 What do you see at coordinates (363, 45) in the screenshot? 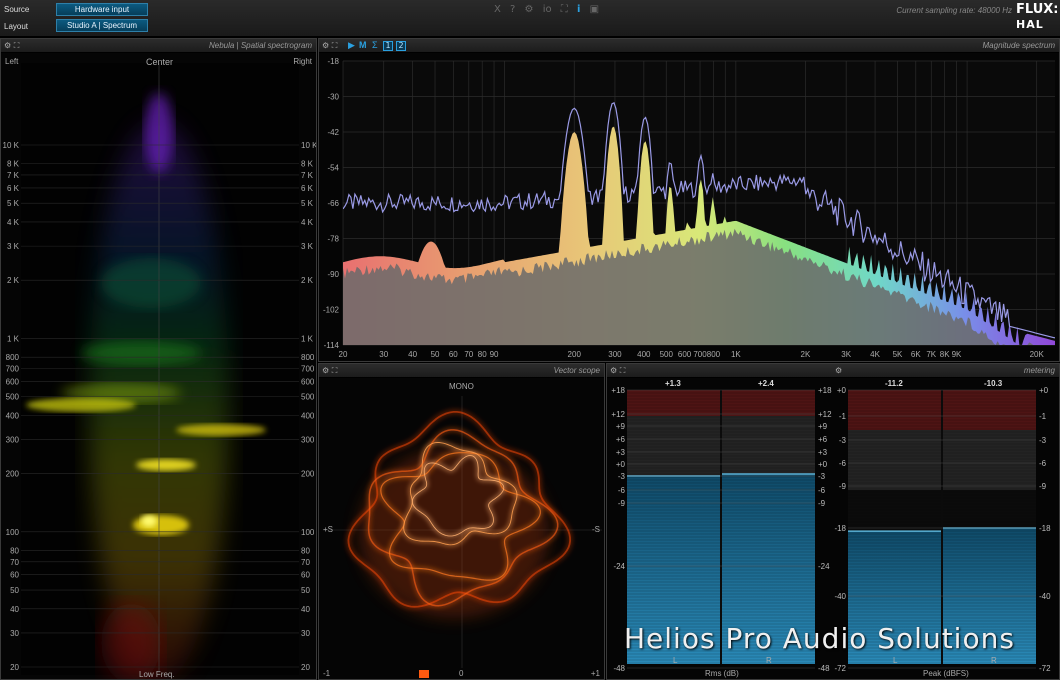
I see `mode-m-icon: M` at bounding box center [363, 45].